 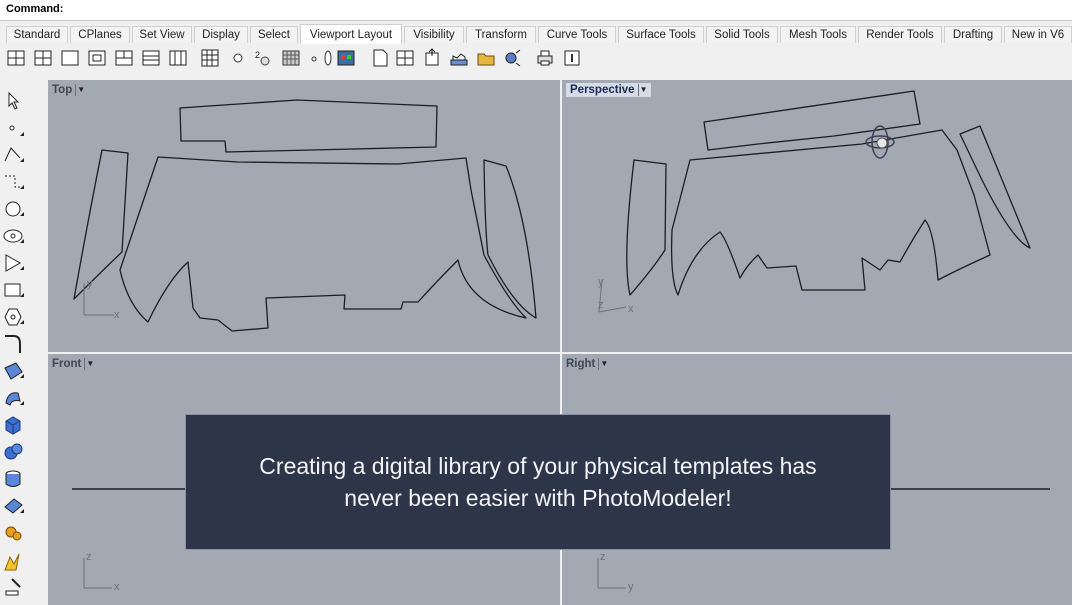 What do you see at coordinates (14, 562) in the screenshot?
I see `explode-icon` at bounding box center [14, 562].